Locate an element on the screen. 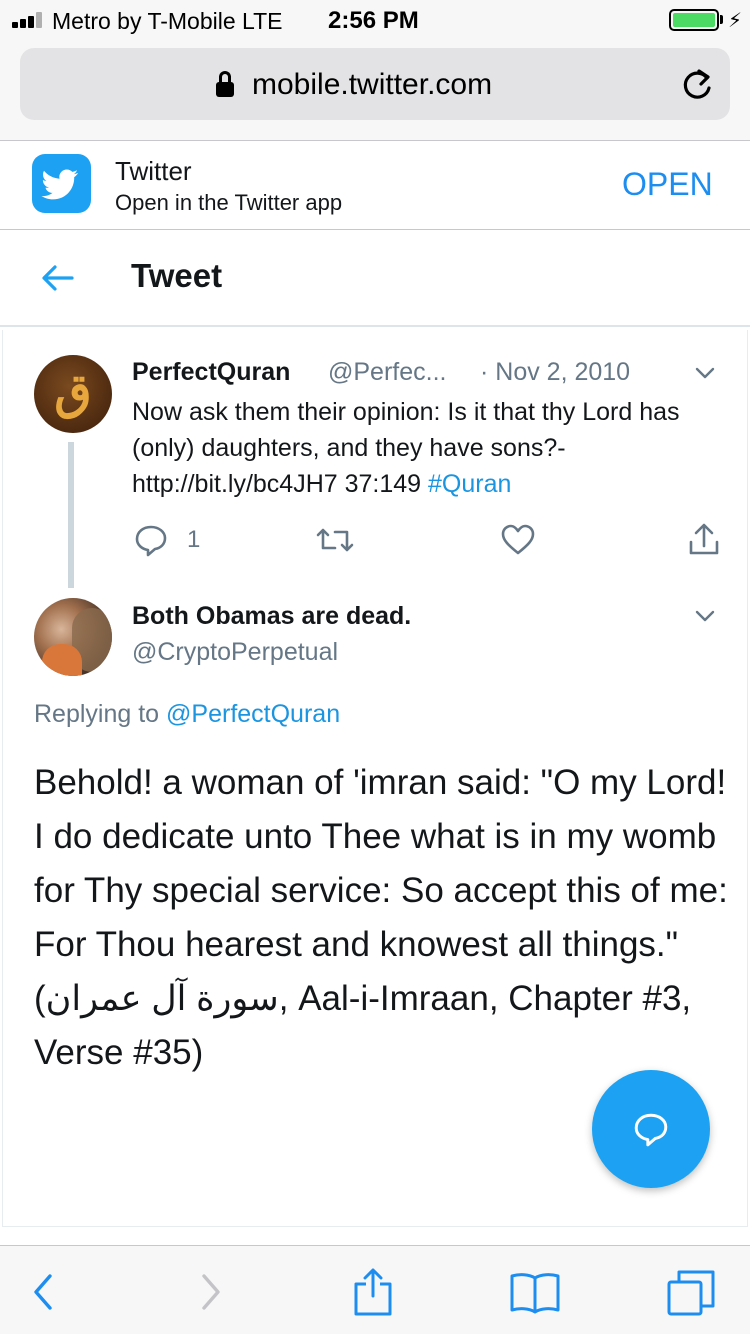  reply-icon is located at coordinates (151, 541).